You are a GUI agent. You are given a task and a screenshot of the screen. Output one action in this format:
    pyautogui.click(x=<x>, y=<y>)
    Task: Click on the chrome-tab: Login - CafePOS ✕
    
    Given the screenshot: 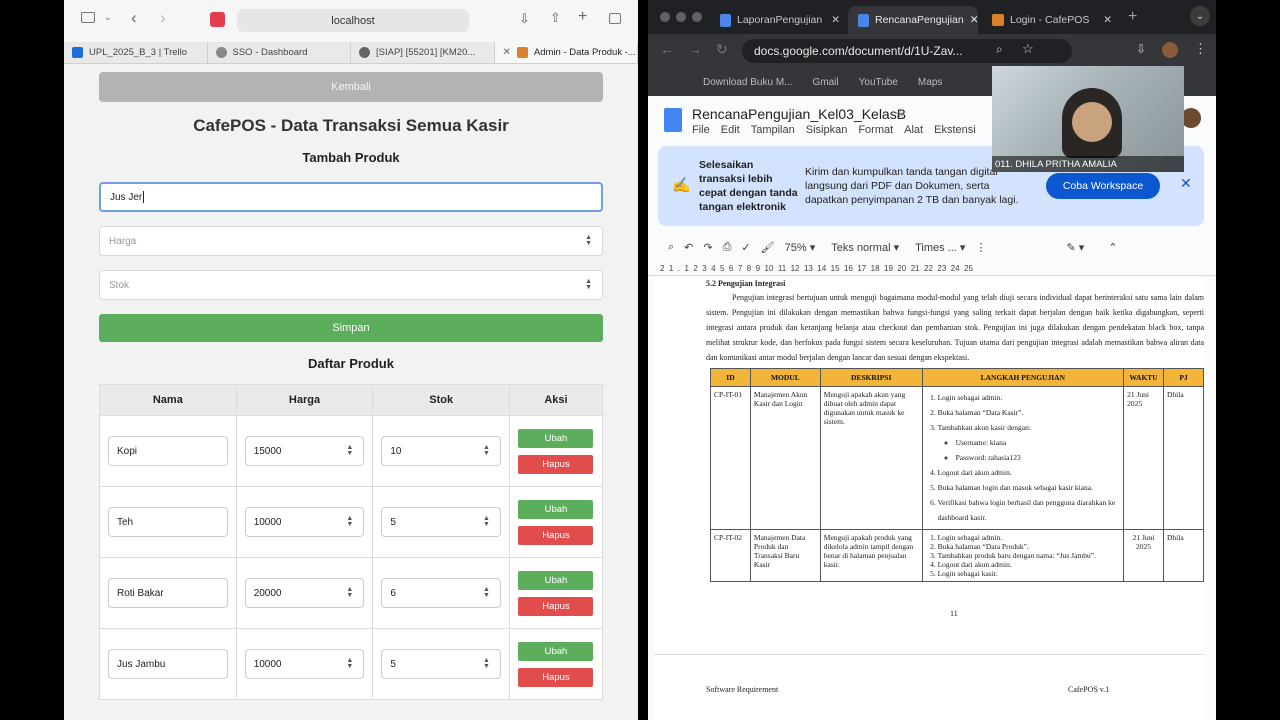 What is the action you would take?
    pyautogui.click(x=1050, y=20)
    